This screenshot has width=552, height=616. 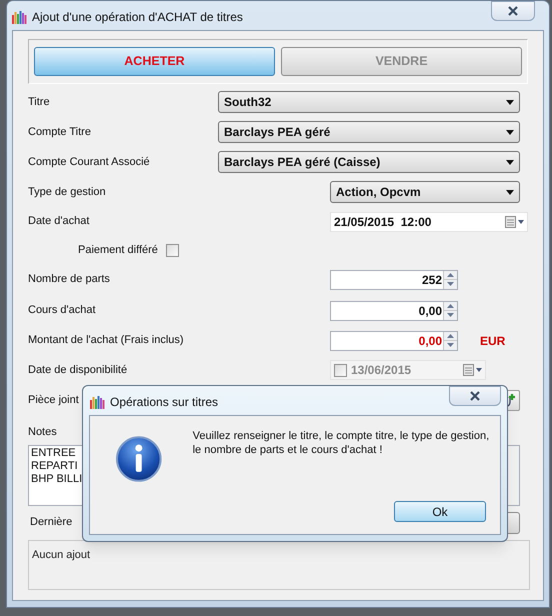 What do you see at coordinates (89, 162) in the screenshot?
I see `field-label: Compte Courant Associé` at bounding box center [89, 162].